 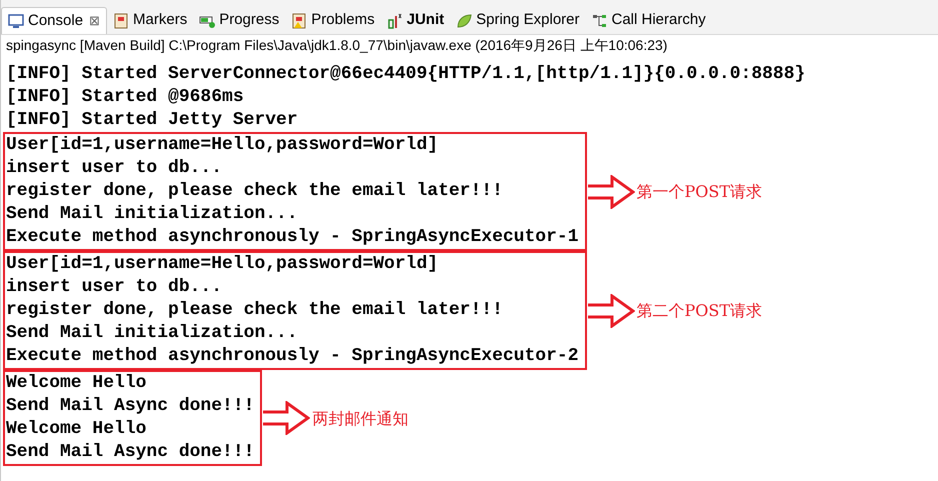 I want to click on console-line: [INFO] Started ServerConnector@66ec4409{HTTP/1.1,[http/1.1]}{0.0.0.0:8888}, so click(x=406, y=74).